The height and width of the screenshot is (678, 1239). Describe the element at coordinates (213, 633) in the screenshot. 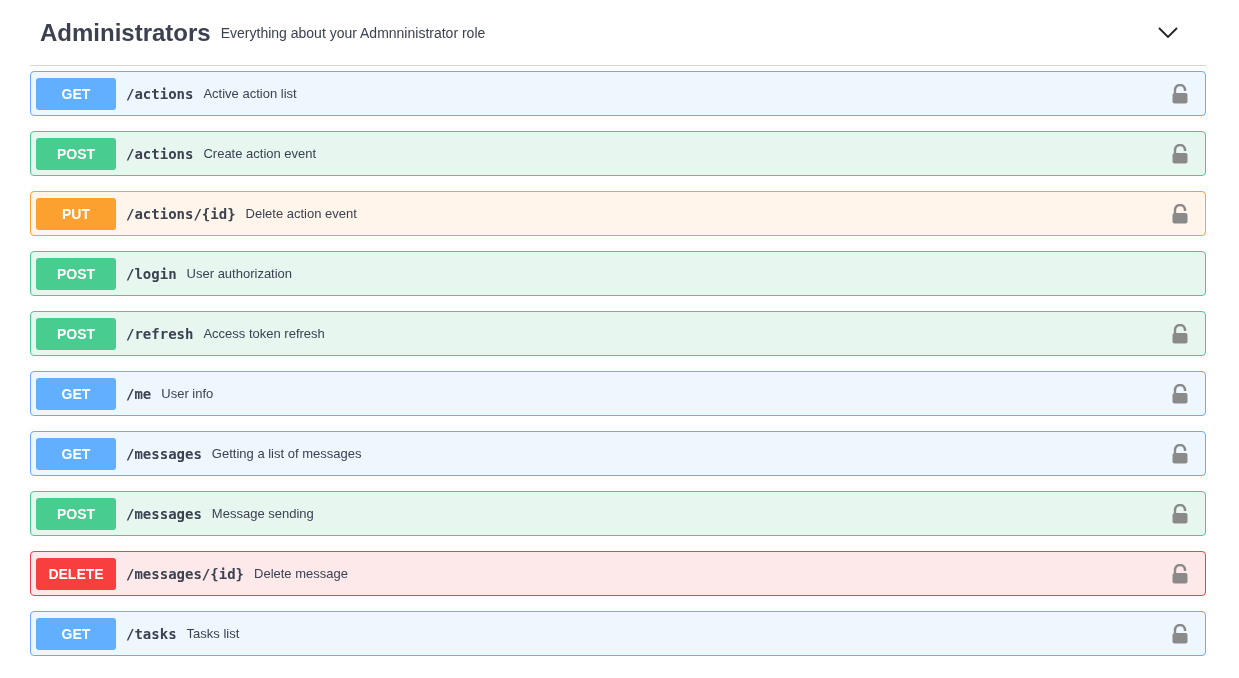

I see `endpoint-summary: Tasks list` at that location.